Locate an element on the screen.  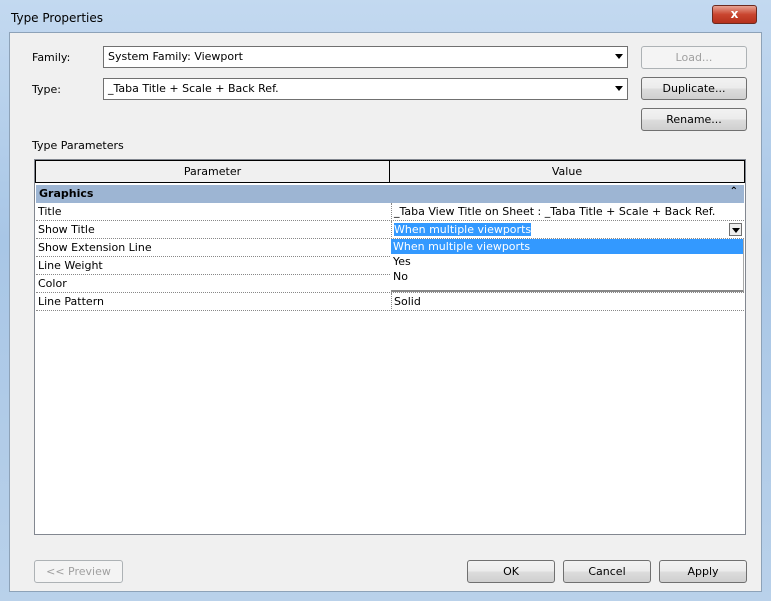
window-title: Type Properties is located at coordinates (57, 18).